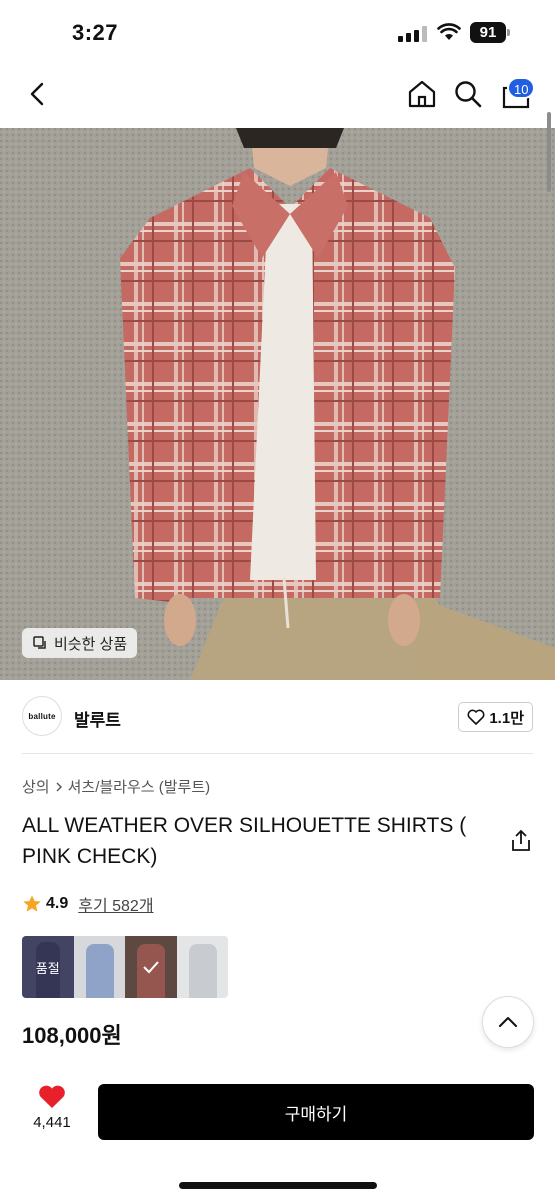 The width and height of the screenshot is (555, 1200). I want to click on color-option-navy: 품절, so click(48, 967).